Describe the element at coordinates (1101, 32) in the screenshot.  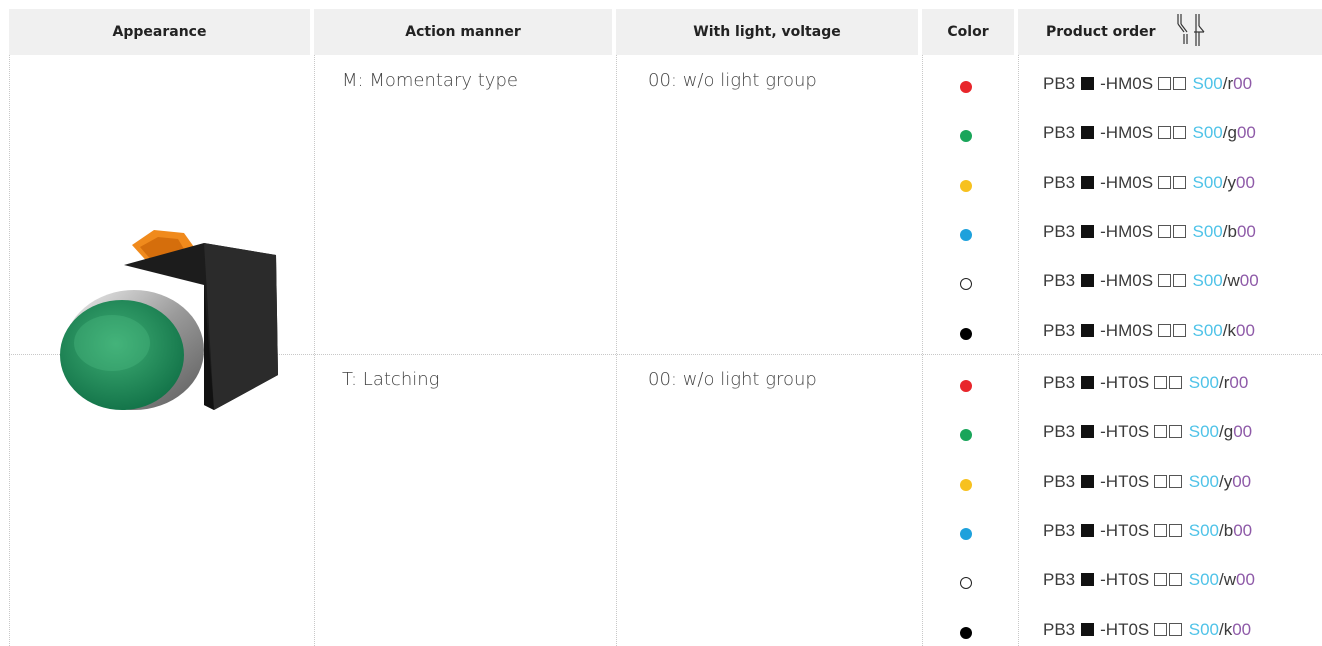
I see `header-order-label: Product order` at that location.